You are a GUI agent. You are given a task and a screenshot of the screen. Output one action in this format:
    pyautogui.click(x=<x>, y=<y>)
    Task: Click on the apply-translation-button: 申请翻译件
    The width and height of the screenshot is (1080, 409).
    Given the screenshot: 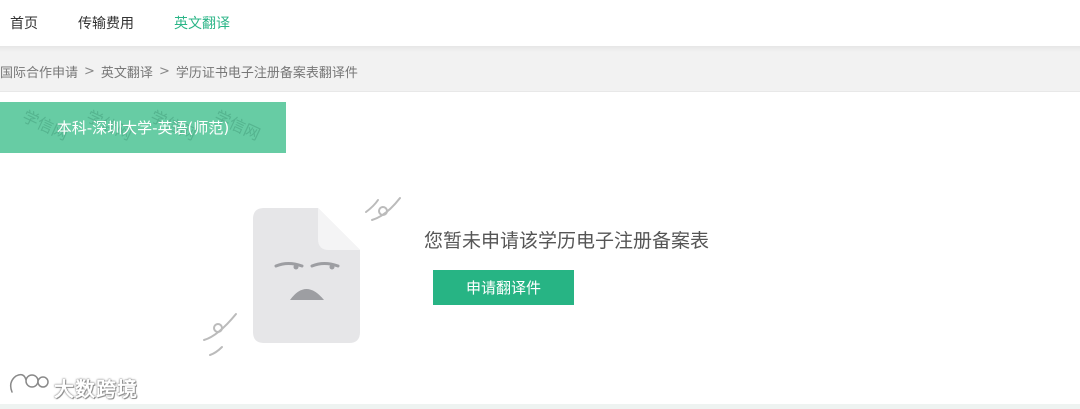 What is the action you would take?
    pyautogui.click(x=503, y=287)
    